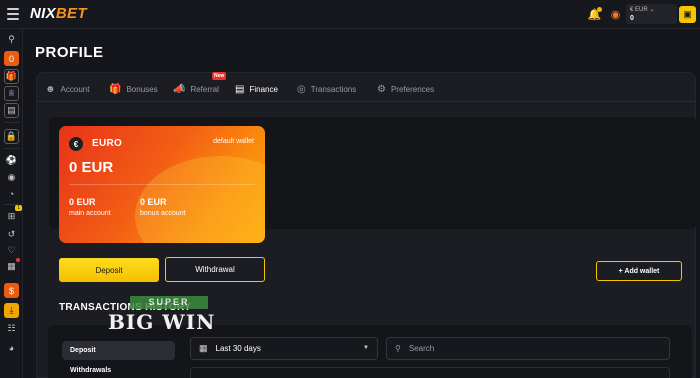  Describe the element at coordinates (238, 348) in the screenshot. I see `date-range-value: Last 30 days` at that location.